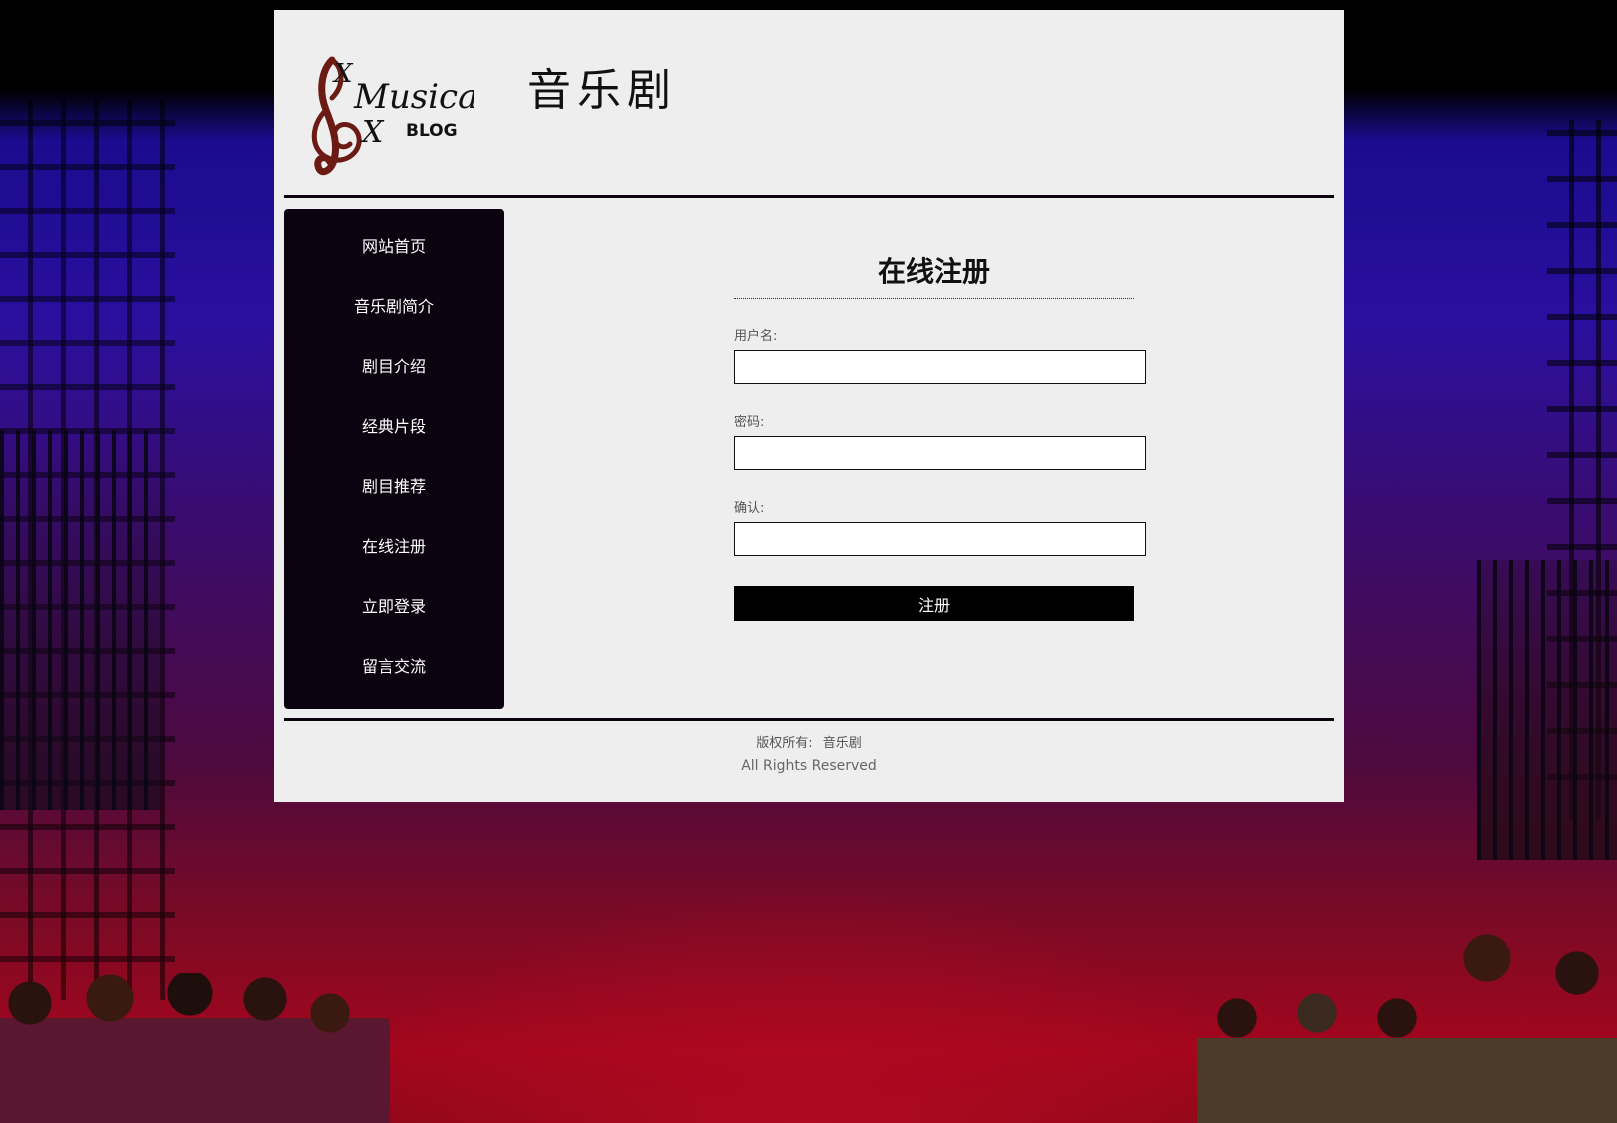  I want to click on password-input, so click(940, 453).